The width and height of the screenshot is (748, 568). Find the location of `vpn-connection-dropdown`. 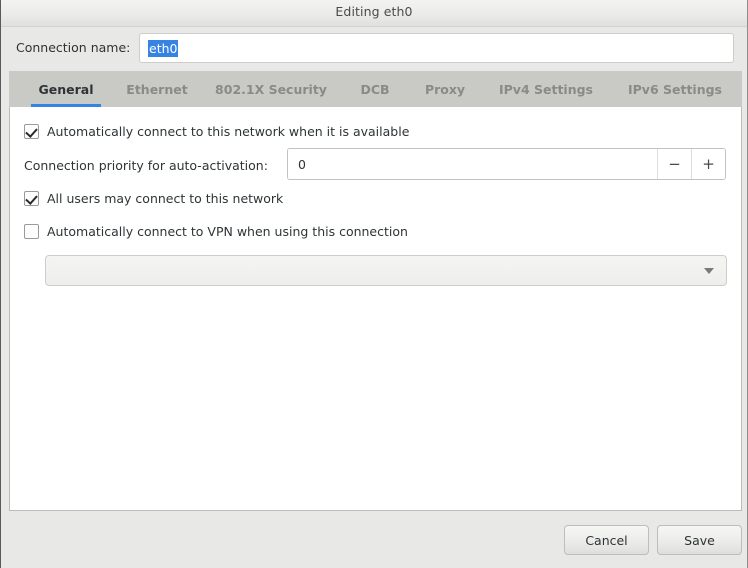

vpn-connection-dropdown is located at coordinates (386, 270).